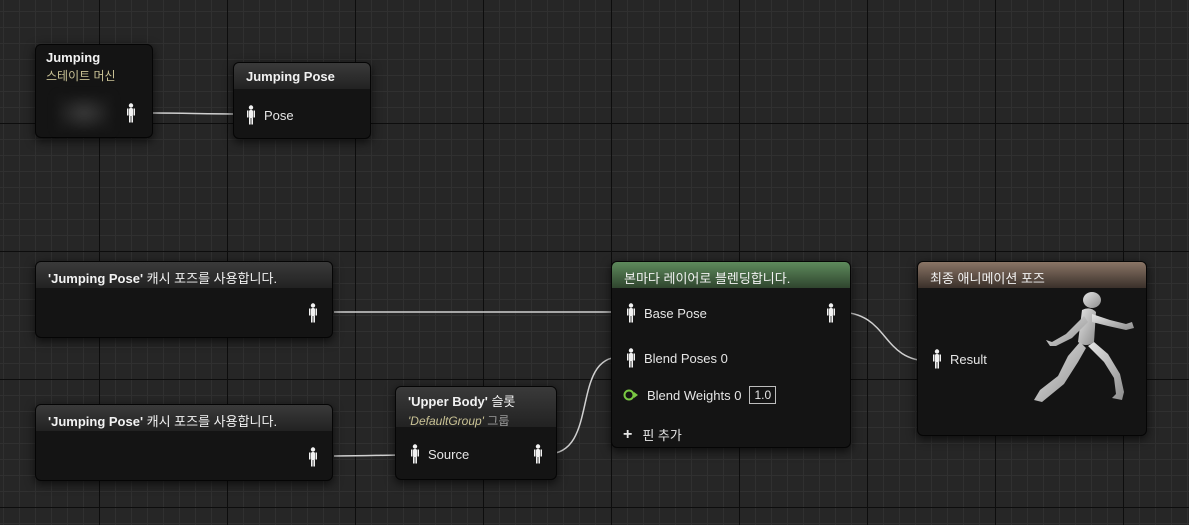 This screenshot has height=525, width=1189. Describe the element at coordinates (501, 401) in the screenshot. I see `slot-word: 슬롯` at that location.